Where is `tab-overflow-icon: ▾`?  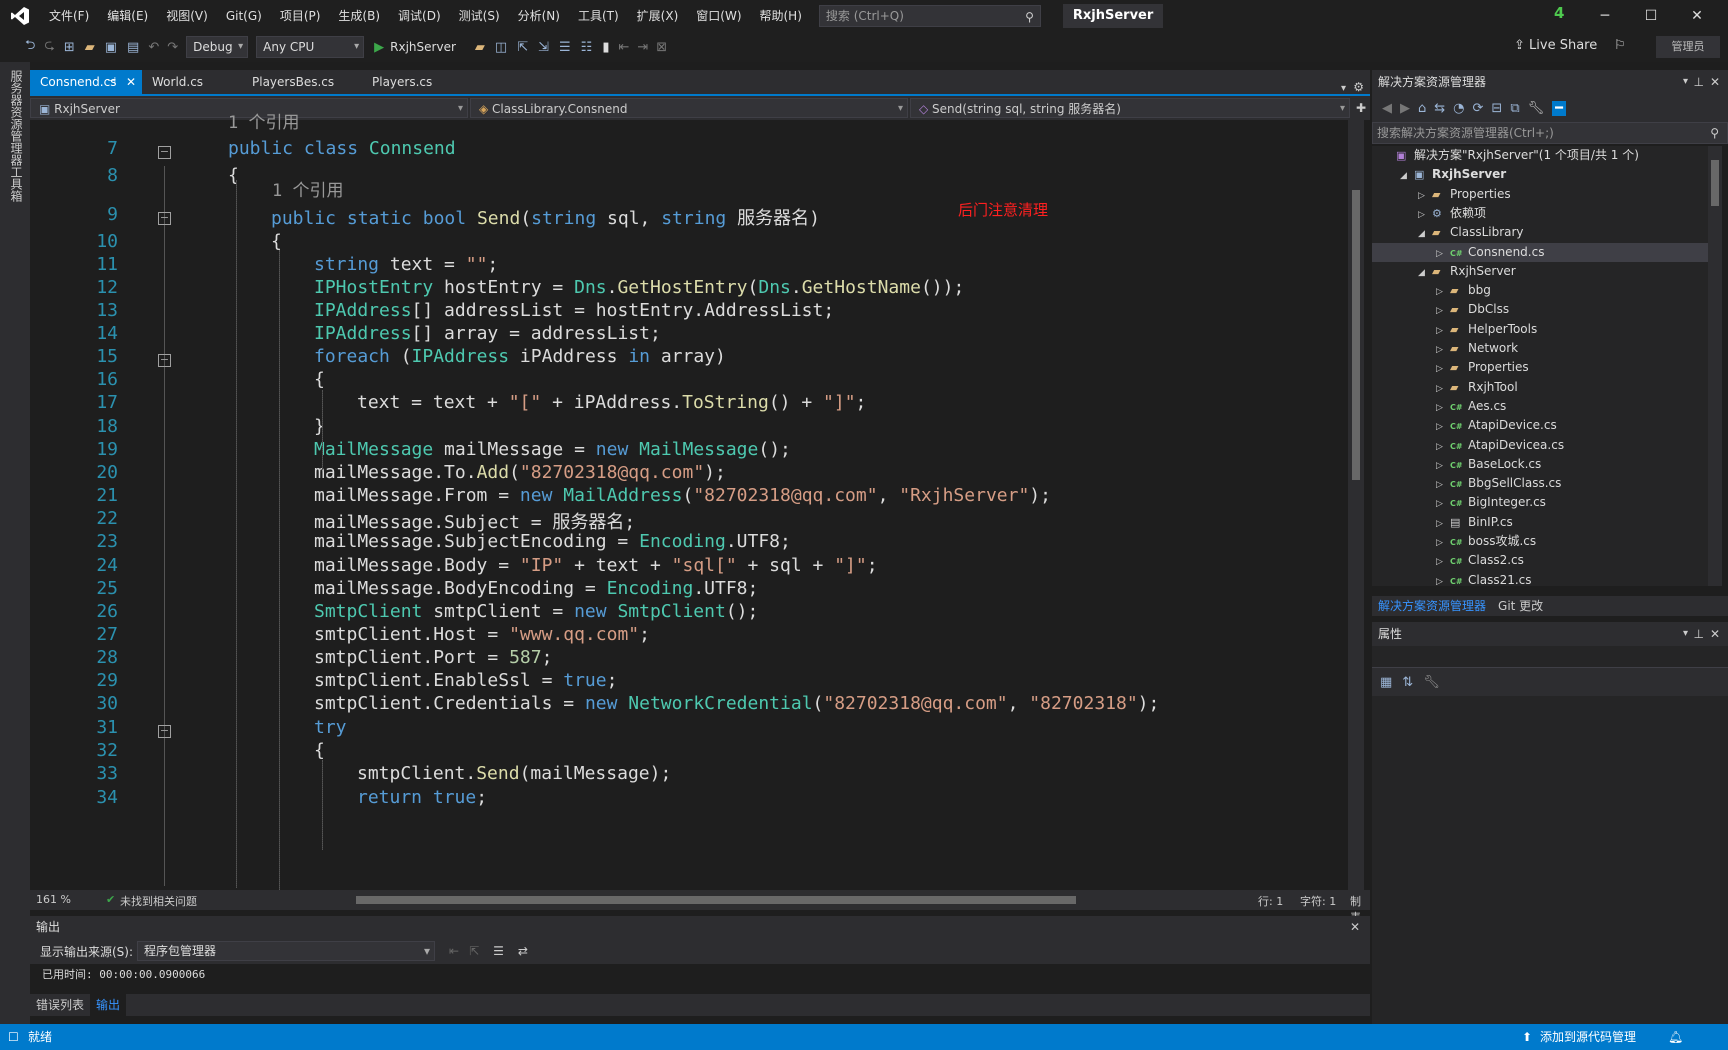 tab-overflow-icon: ▾ is located at coordinates (1343, 88).